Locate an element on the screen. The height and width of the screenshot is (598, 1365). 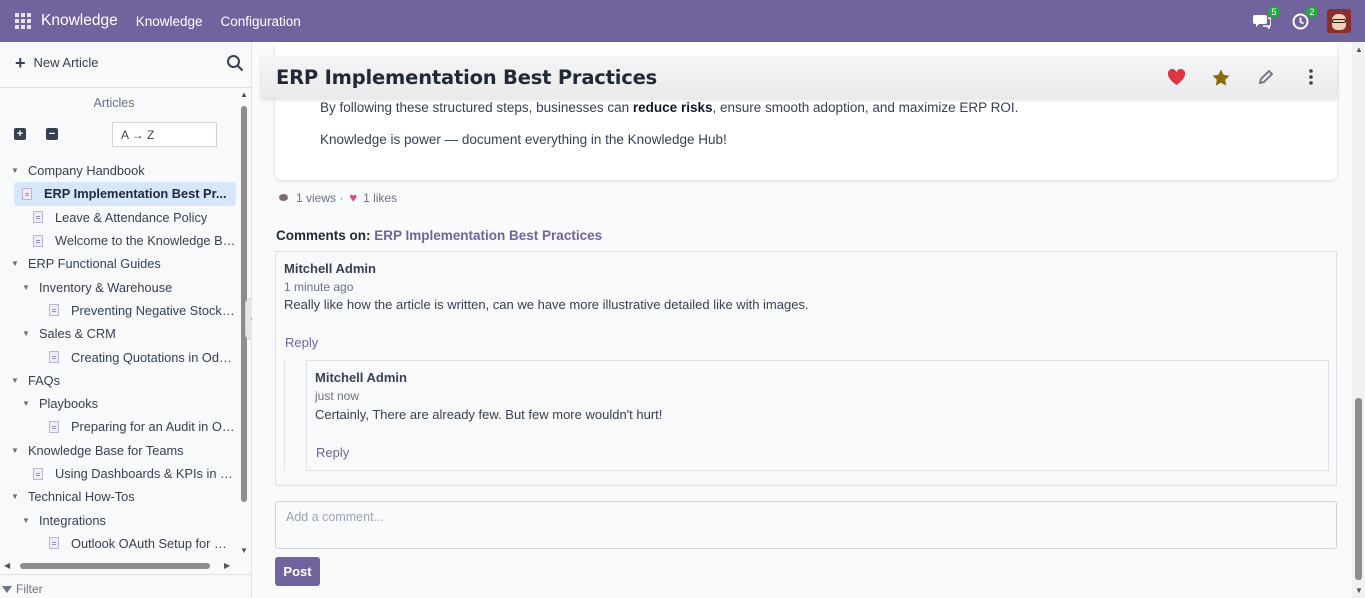
comment-author: Mitchell Admin is located at coordinates (330, 268).